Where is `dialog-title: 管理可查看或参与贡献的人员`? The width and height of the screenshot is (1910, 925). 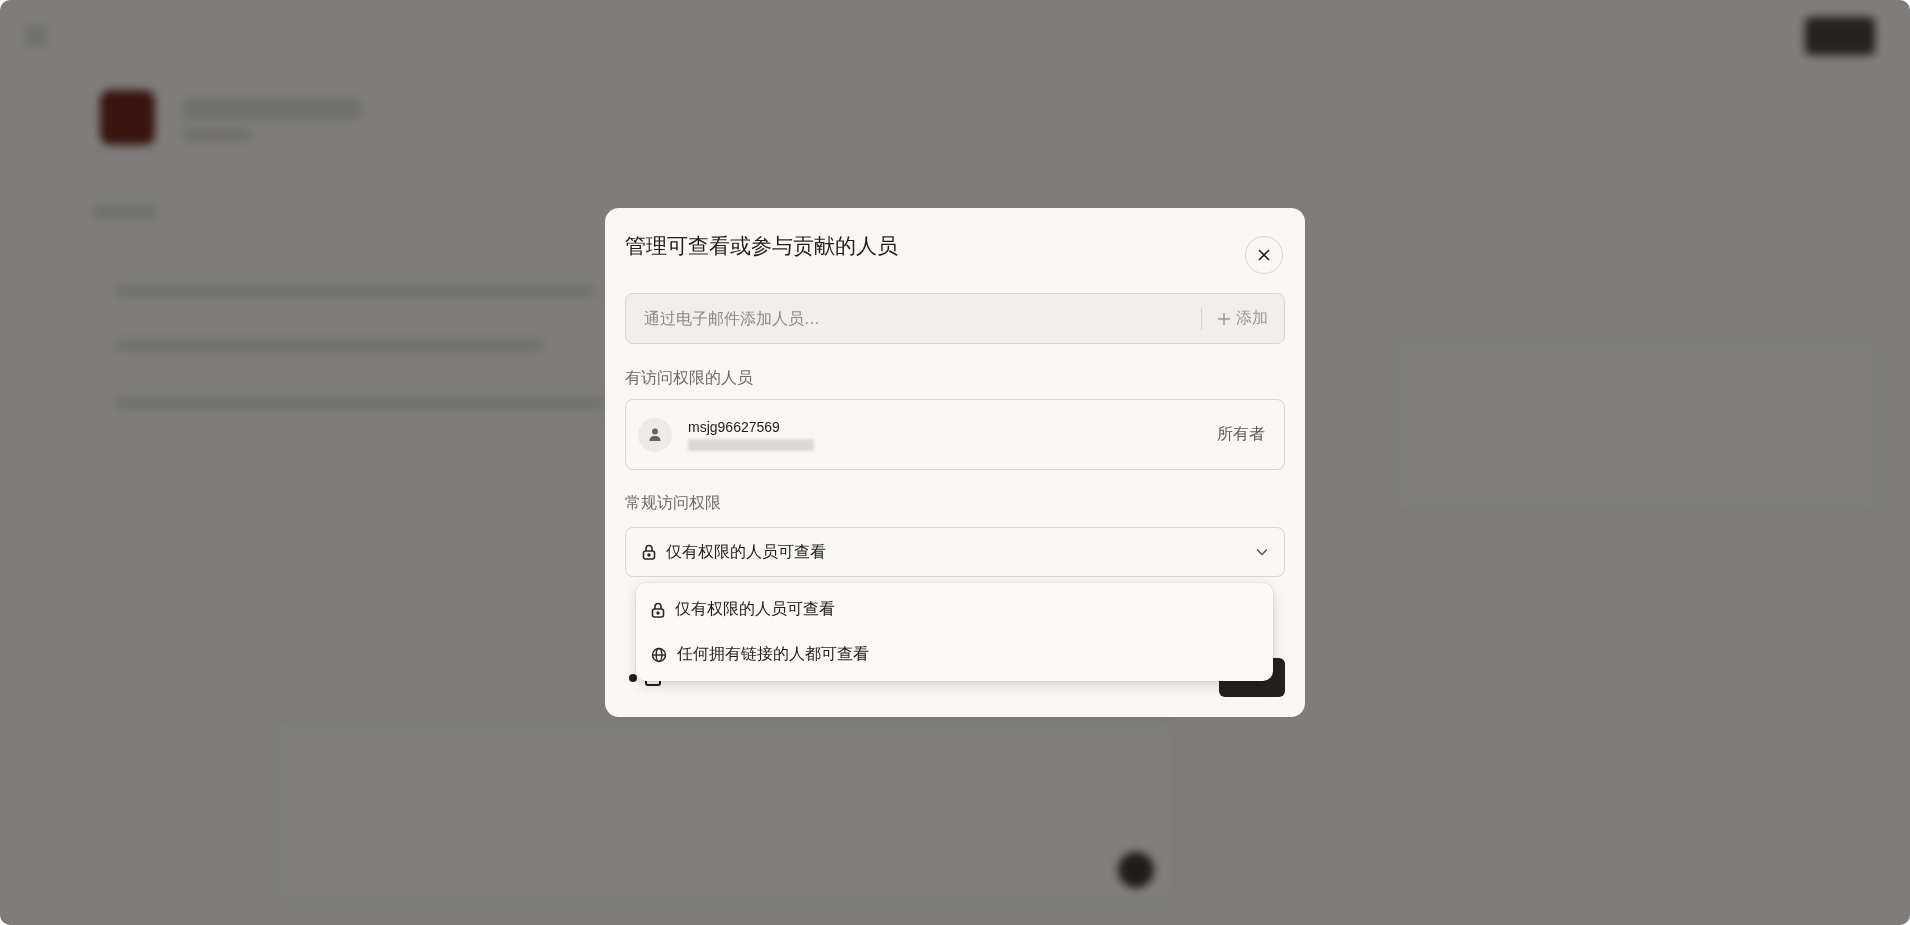
dialog-title: 管理可查看或参与贡献的人员 is located at coordinates (761, 246).